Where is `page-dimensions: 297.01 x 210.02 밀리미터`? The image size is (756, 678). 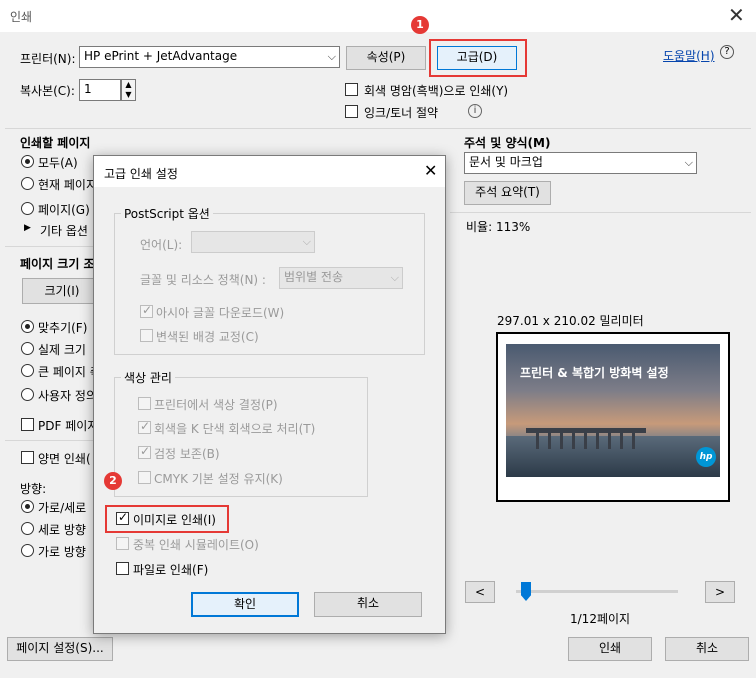 page-dimensions: 297.01 x 210.02 밀리미터 is located at coordinates (570, 321).